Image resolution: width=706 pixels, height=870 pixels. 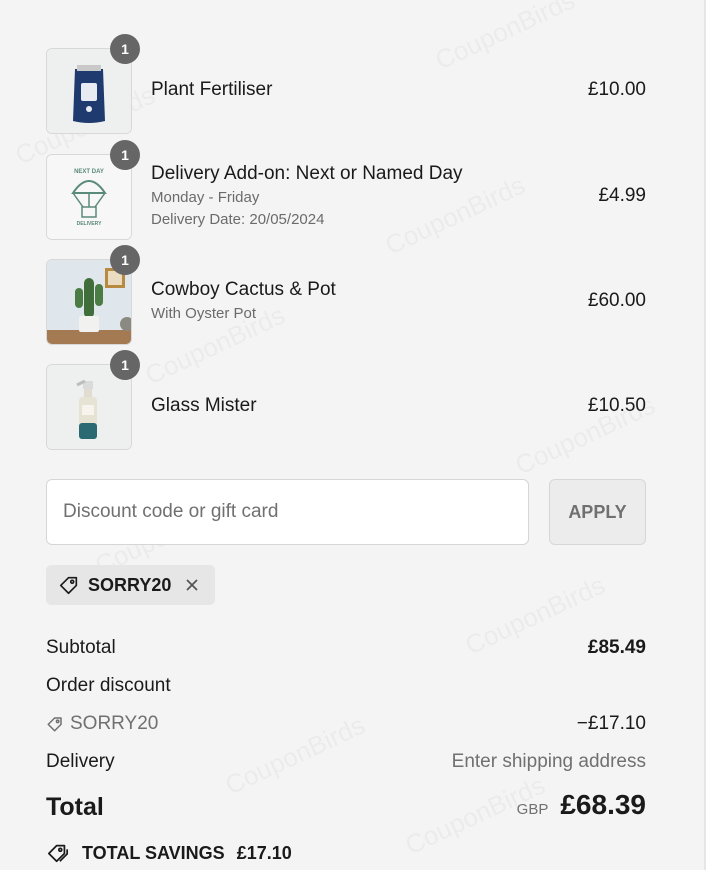 What do you see at coordinates (114, 723) in the screenshot?
I see `discount-code-label: SORRY20` at bounding box center [114, 723].